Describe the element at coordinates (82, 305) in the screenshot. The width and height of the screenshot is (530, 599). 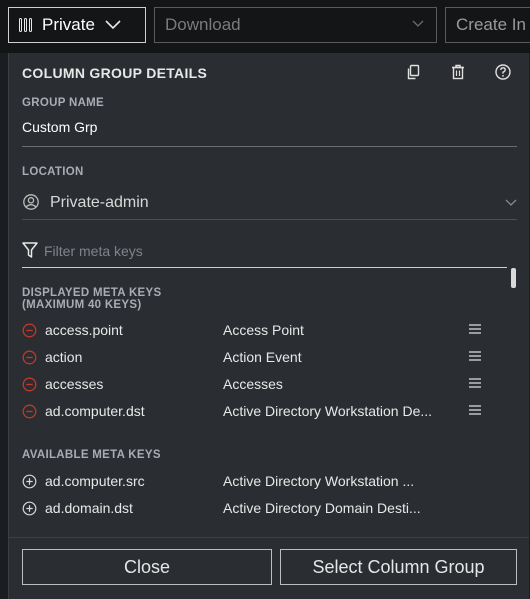
I see `displayed-label-line2: (MAXIMUM 40 KEYS)` at that location.